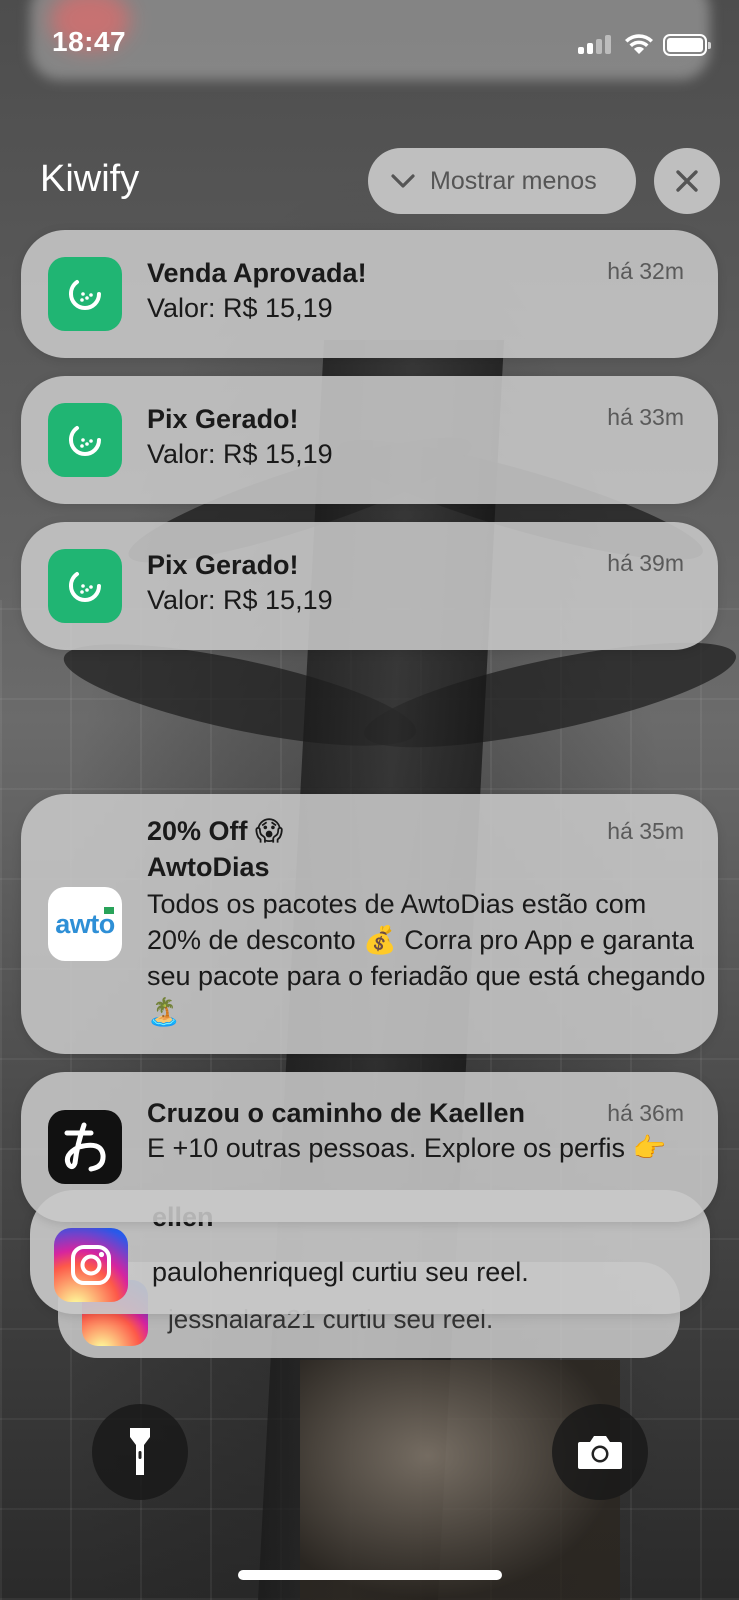 Image resolution: width=739 pixels, height=1600 pixels. What do you see at coordinates (513, 180) in the screenshot?
I see `show-less-label: Mostrar menos` at bounding box center [513, 180].